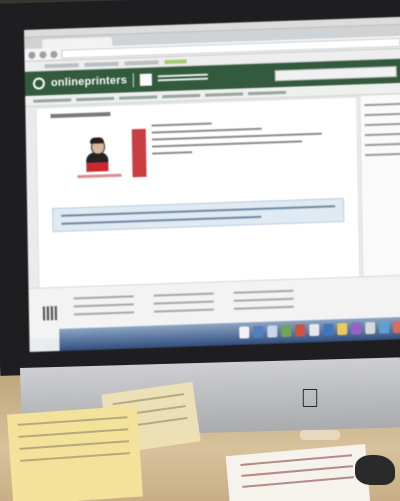 This screenshot has width=400, height=501. Describe the element at coordinates (320, 435) in the screenshot. I see `desk-object` at that location.